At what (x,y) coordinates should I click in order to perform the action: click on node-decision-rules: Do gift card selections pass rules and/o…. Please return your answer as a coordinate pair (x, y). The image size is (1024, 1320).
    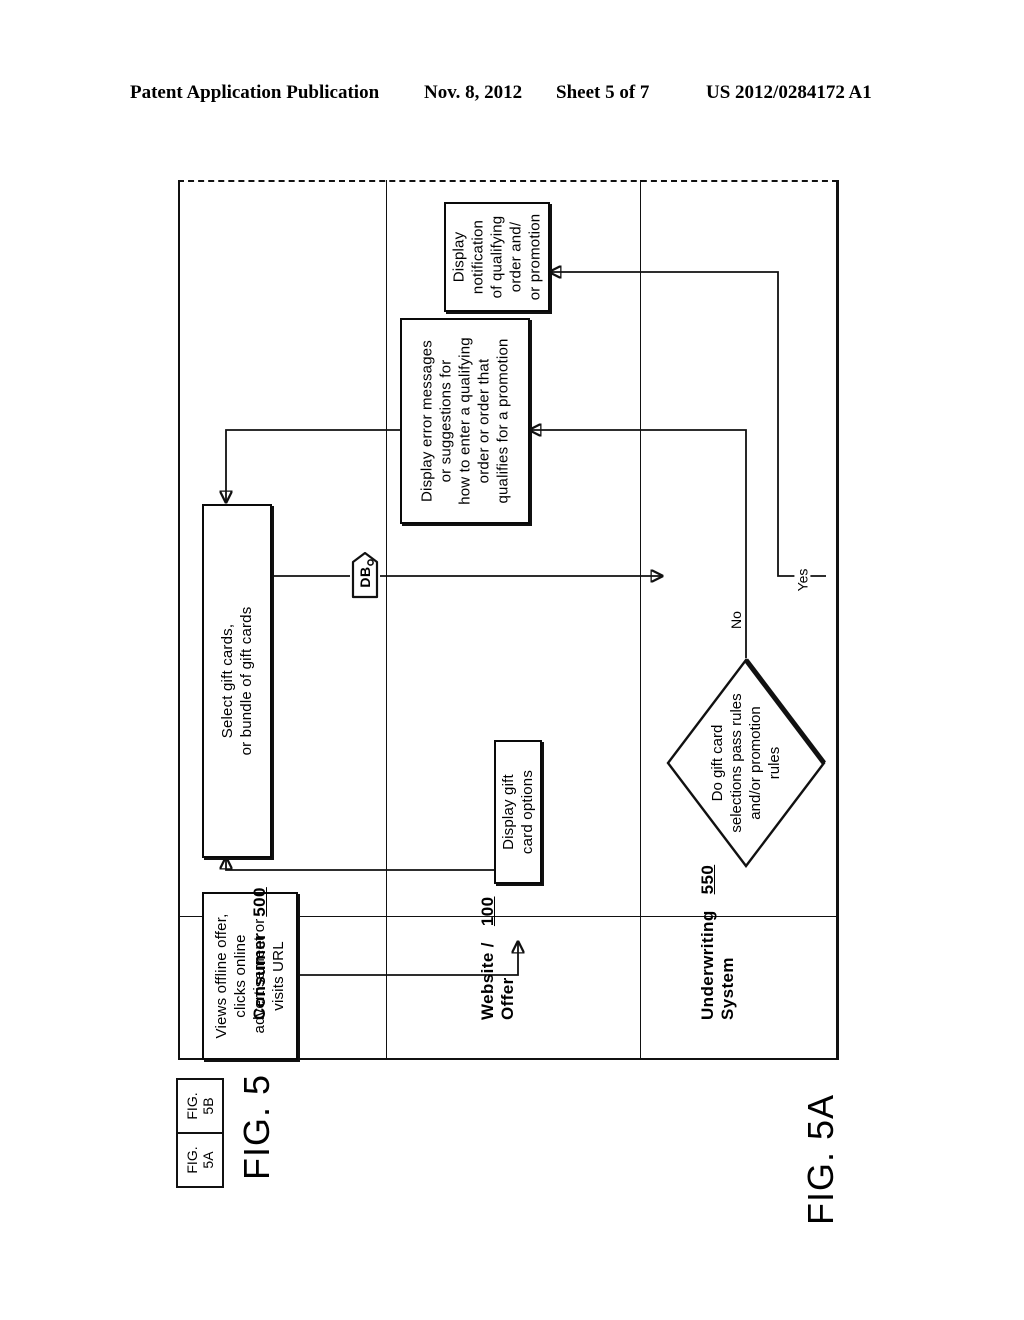
    Looking at the image, I should click on (746, 763).